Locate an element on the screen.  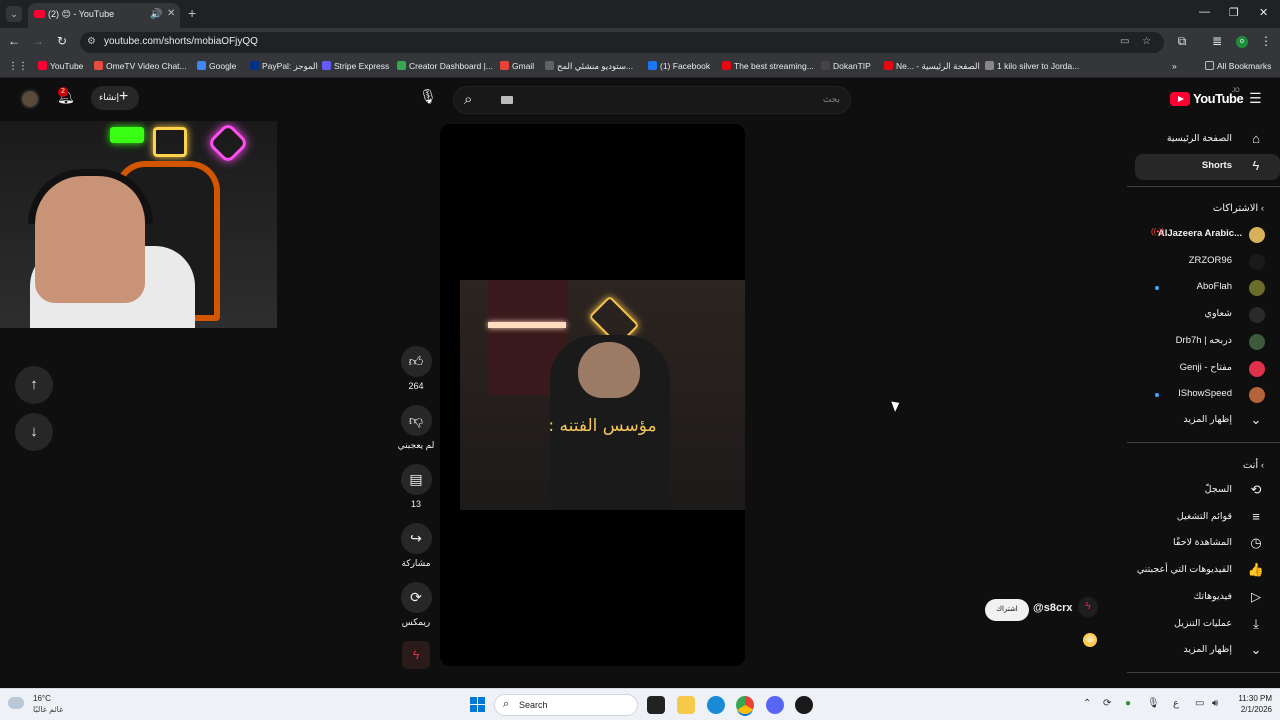
sidebar-item-liked: الفيديوهات التي أعجبتني 👍 is located at coordinates (1207, 571).